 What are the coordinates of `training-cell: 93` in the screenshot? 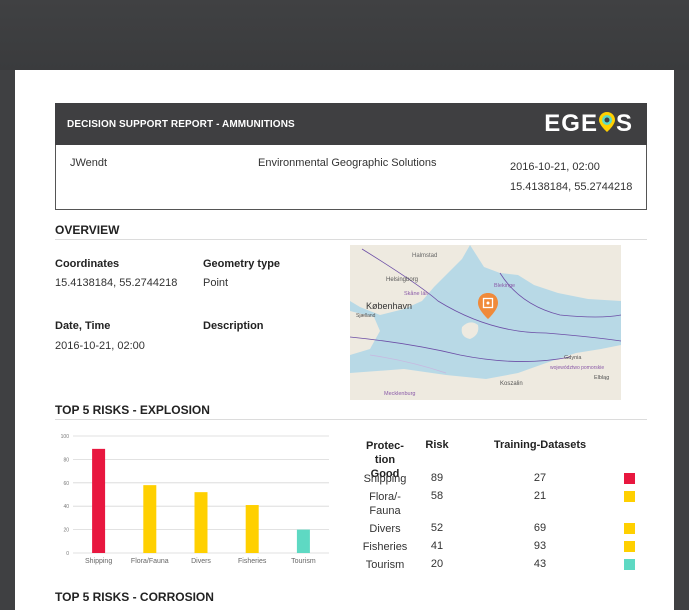 It's located at (540, 546).